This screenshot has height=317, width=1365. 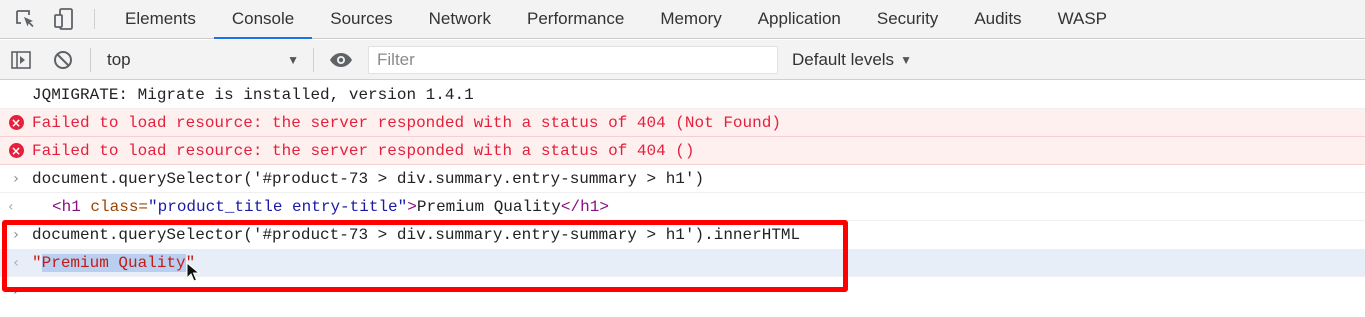 What do you see at coordinates (37, 262) in the screenshot?
I see `quote-open: "` at bounding box center [37, 262].